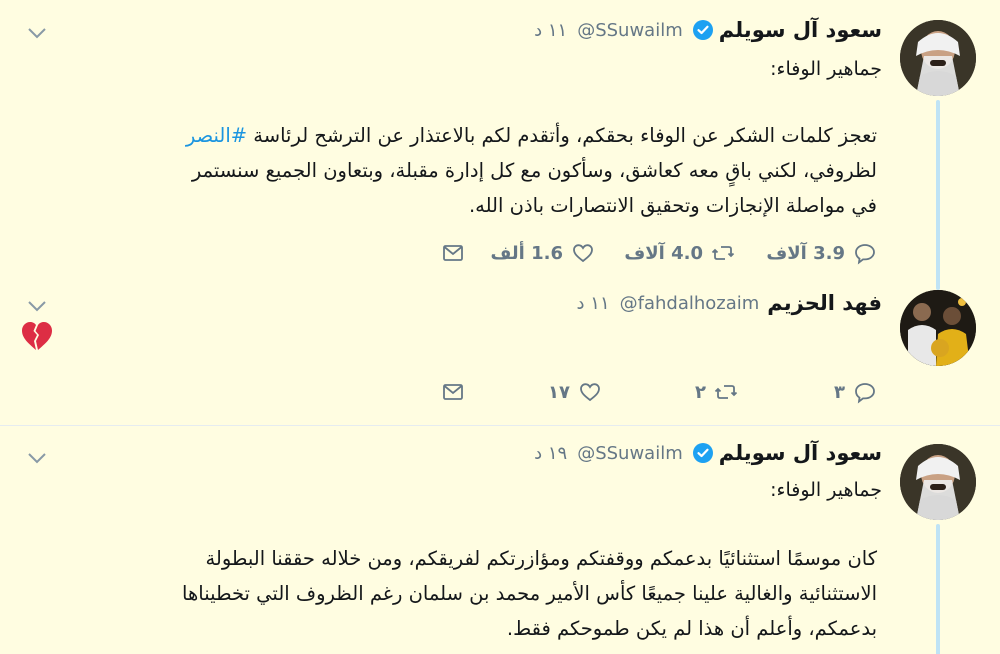  Describe the element at coordinates (575, 392) in the screenshot. I see `like-button: ١٧` at that location.